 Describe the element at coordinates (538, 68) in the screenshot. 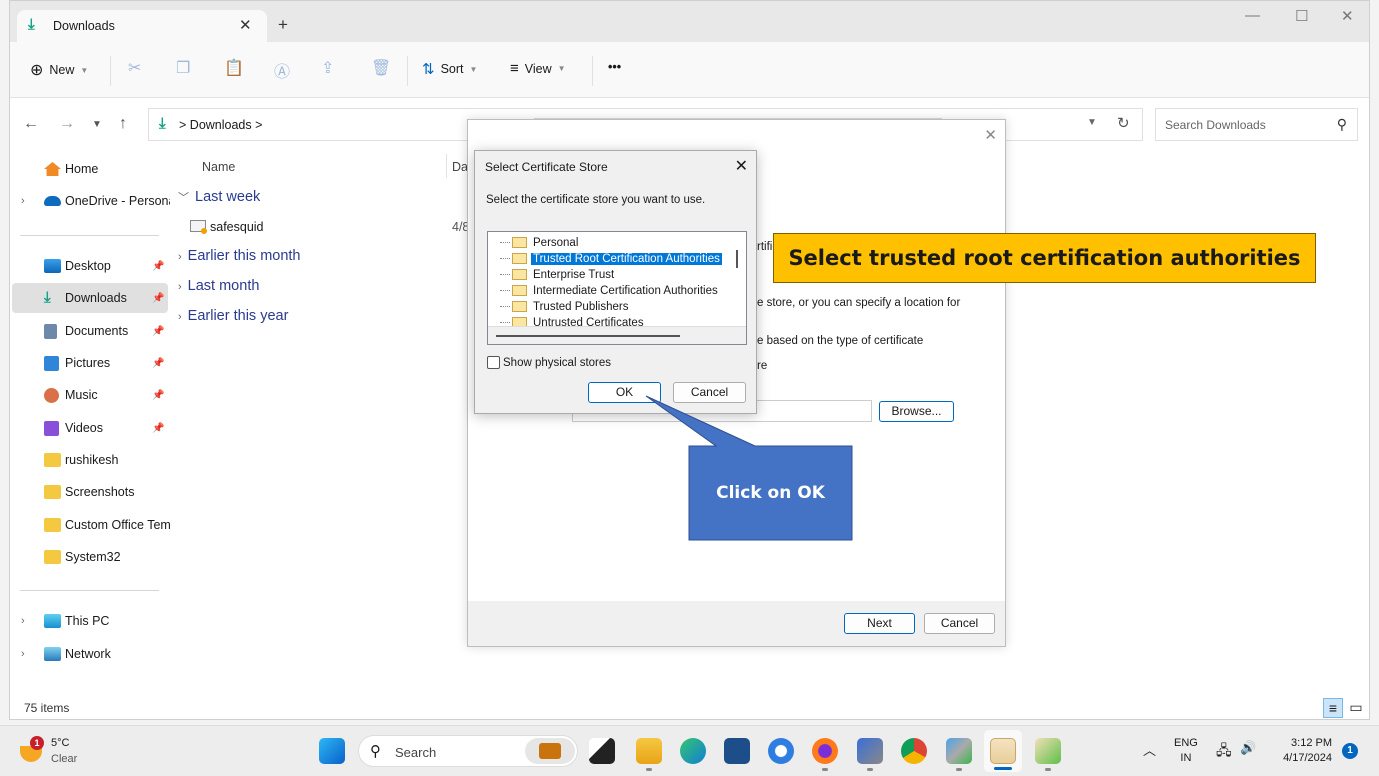

I see `view-button: ≡ View ▼` at that location.